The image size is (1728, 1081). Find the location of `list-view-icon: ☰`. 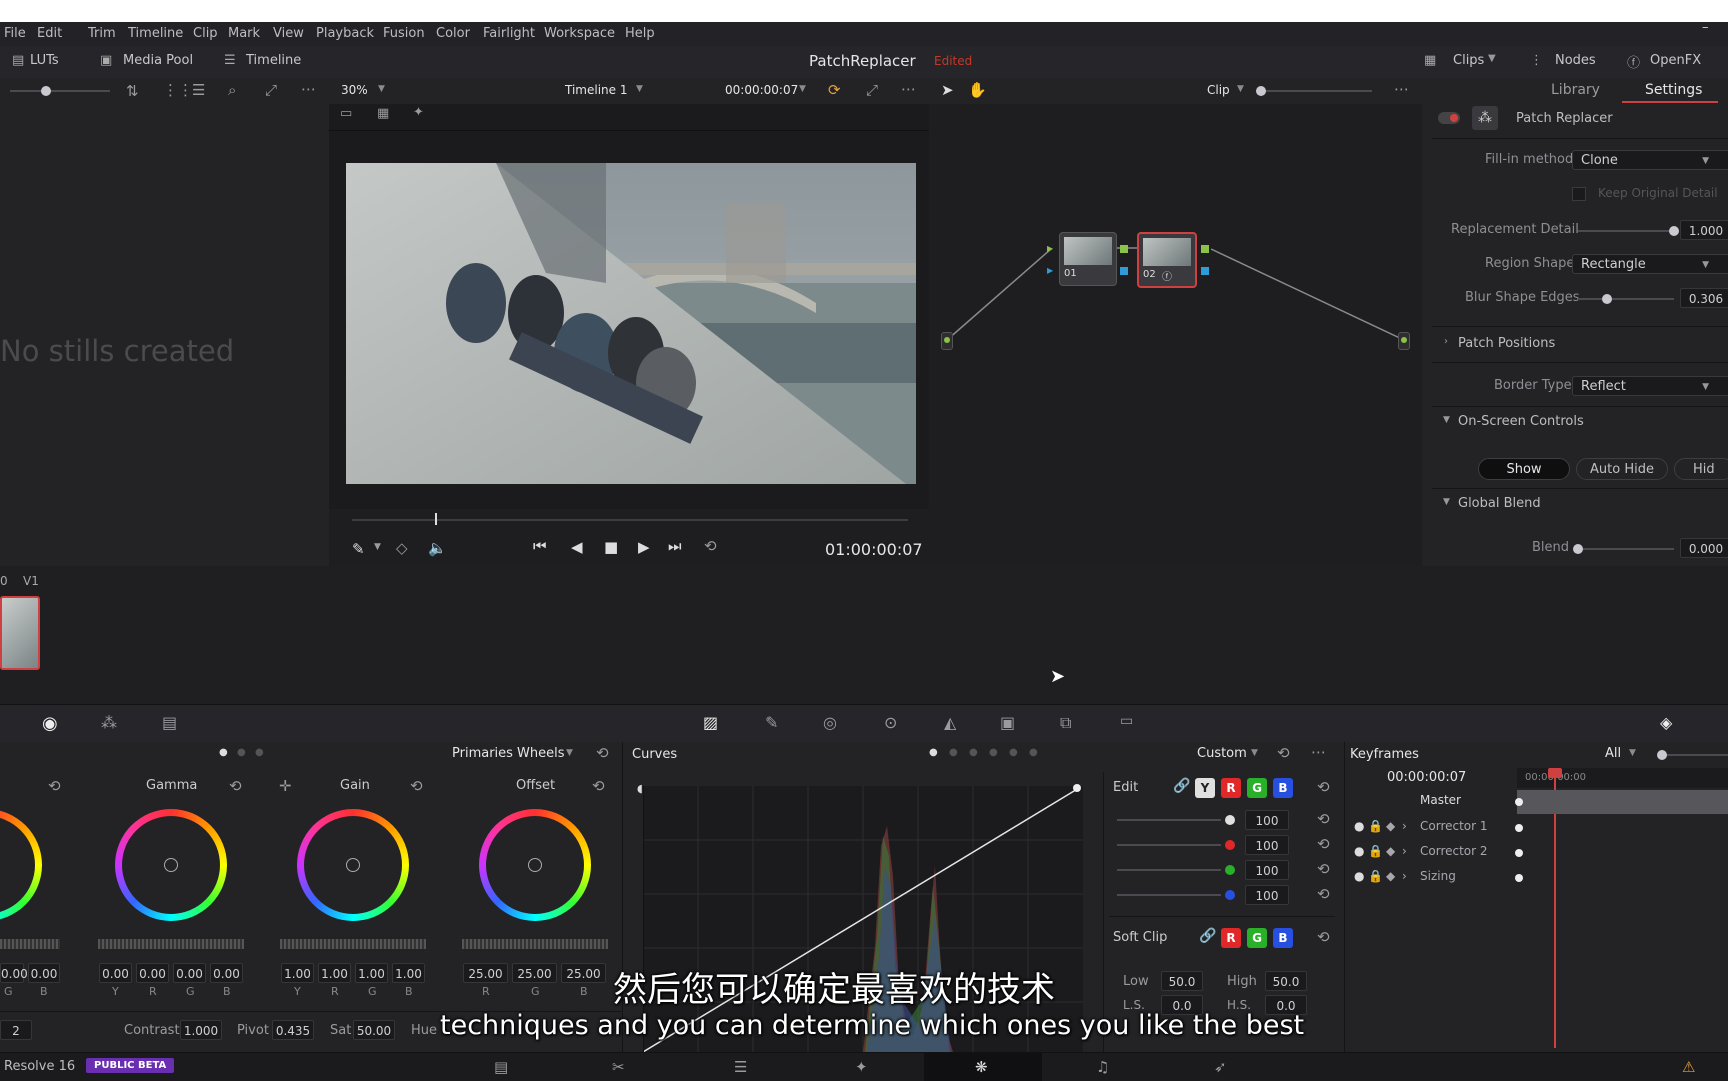

list-view-icon: ☰ is located at coordinates (198, 90).